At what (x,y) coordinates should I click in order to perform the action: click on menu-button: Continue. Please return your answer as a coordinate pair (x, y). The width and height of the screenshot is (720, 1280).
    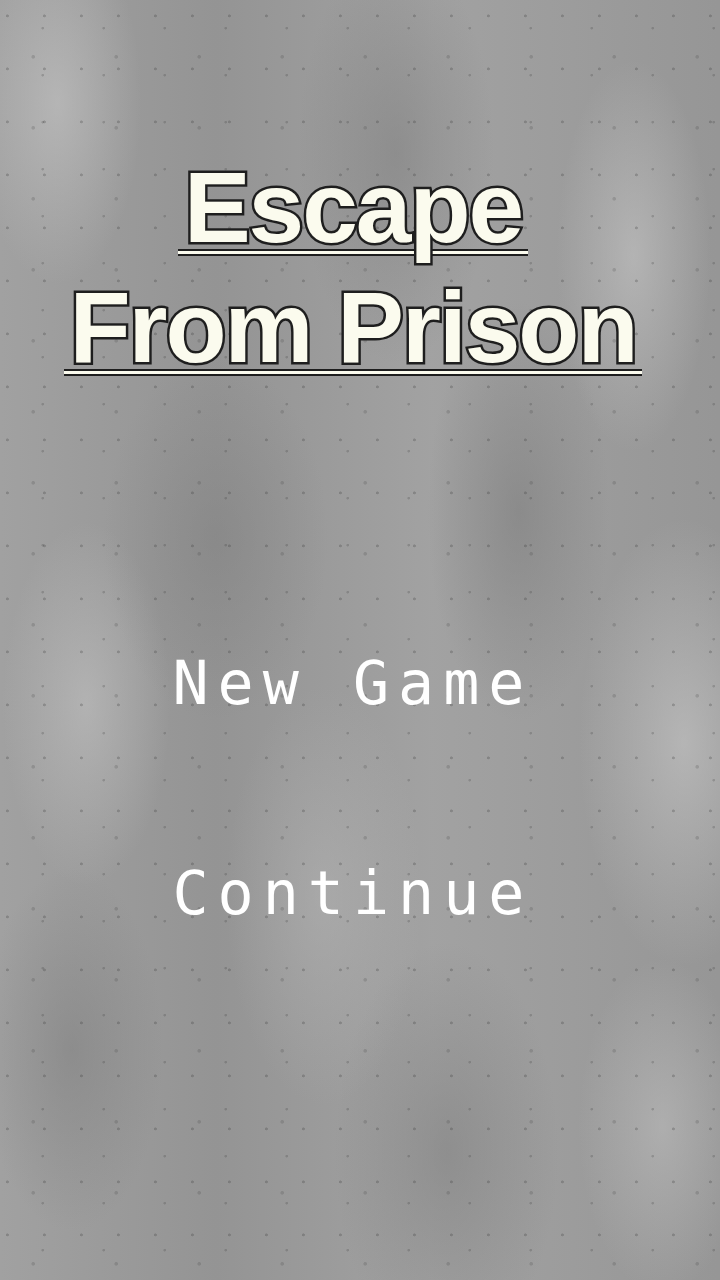
    Looking at the image, I should click on (353, 893).